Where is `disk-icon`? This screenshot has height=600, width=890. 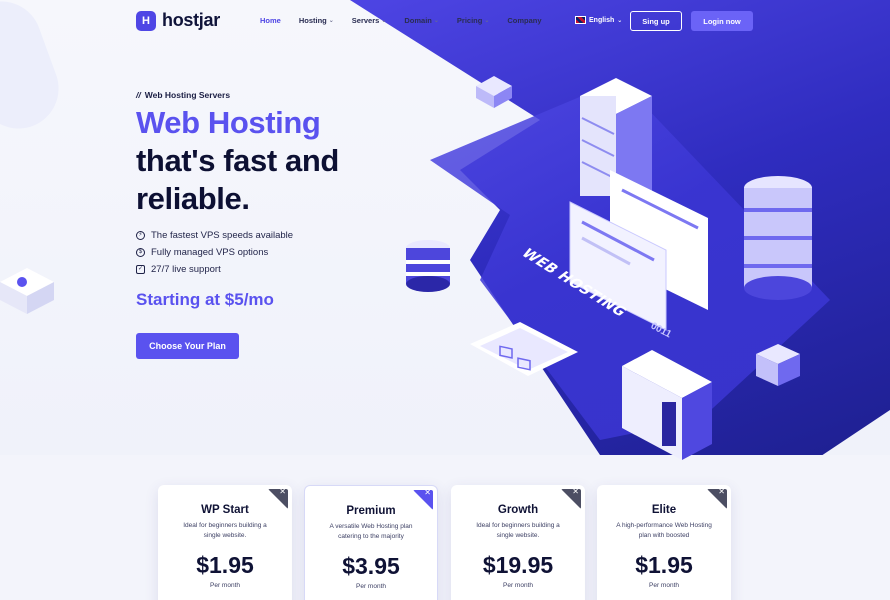
disk-icon is located at coordinates (428, 266).